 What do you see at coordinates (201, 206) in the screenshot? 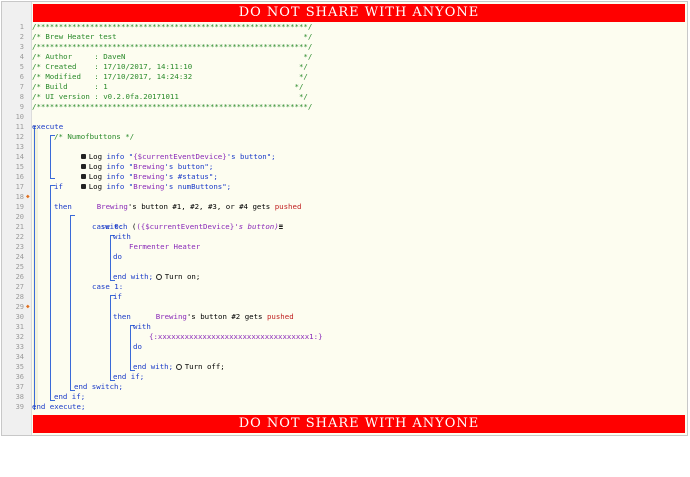
I see `condition-text: 's button #1, #2, #3, or #4 gets` at bounding box center [201, 206].